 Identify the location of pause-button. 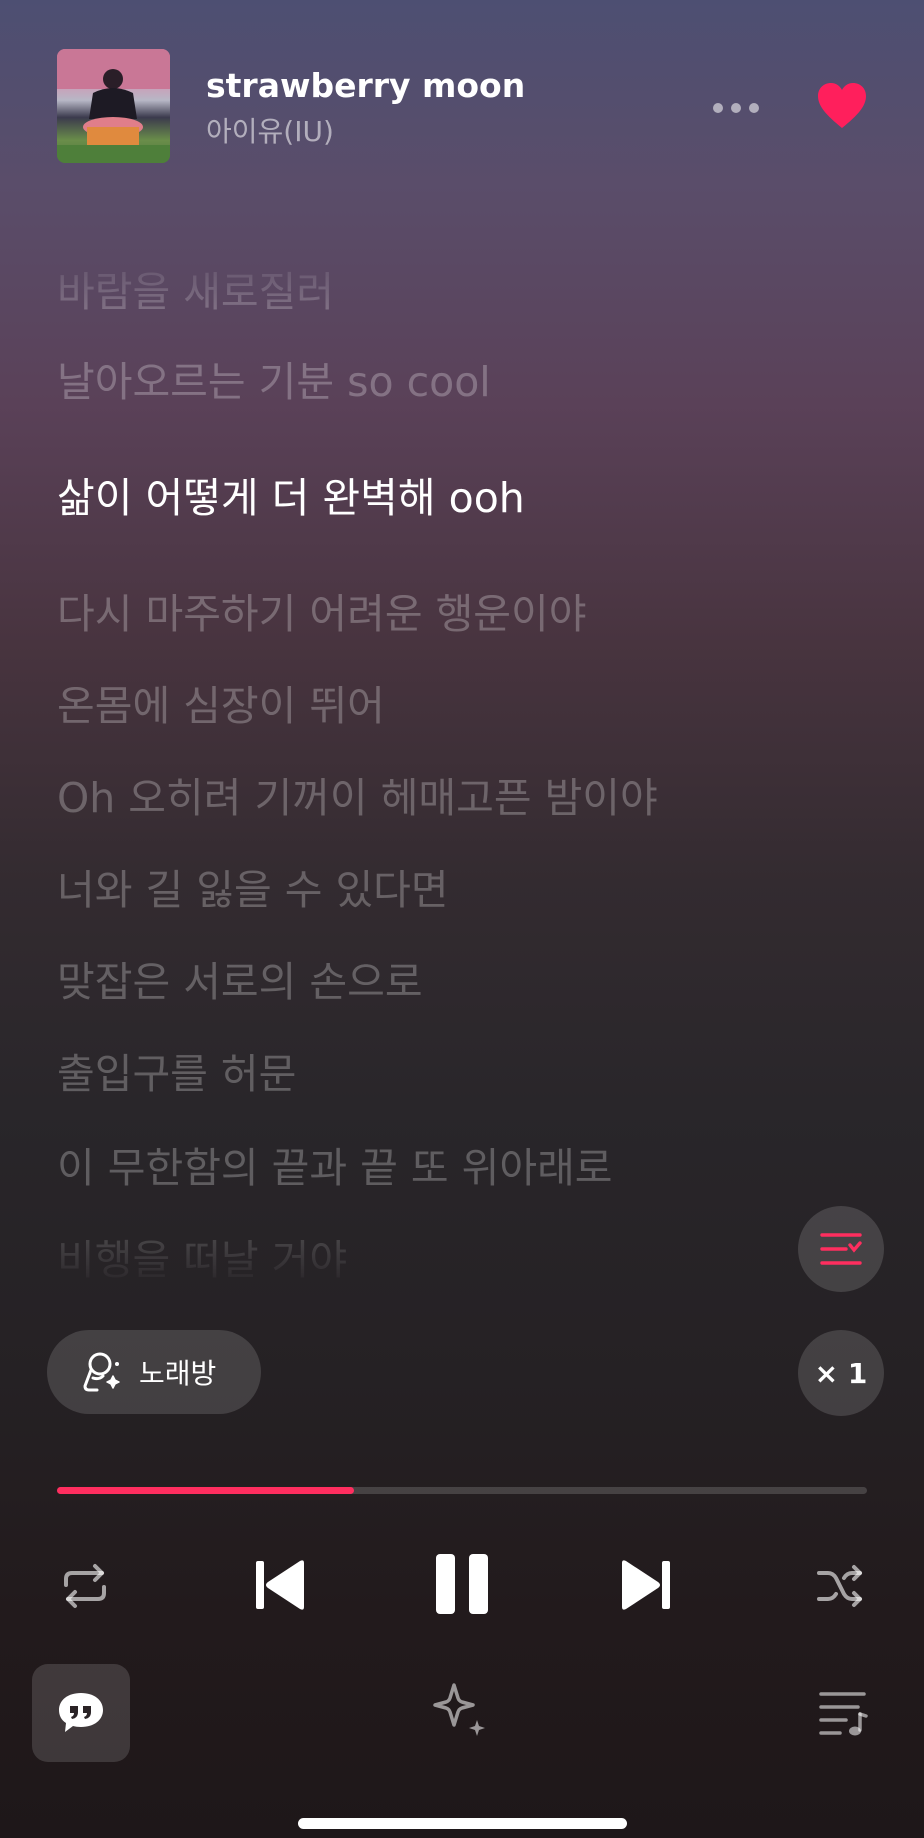
(462, 1584).